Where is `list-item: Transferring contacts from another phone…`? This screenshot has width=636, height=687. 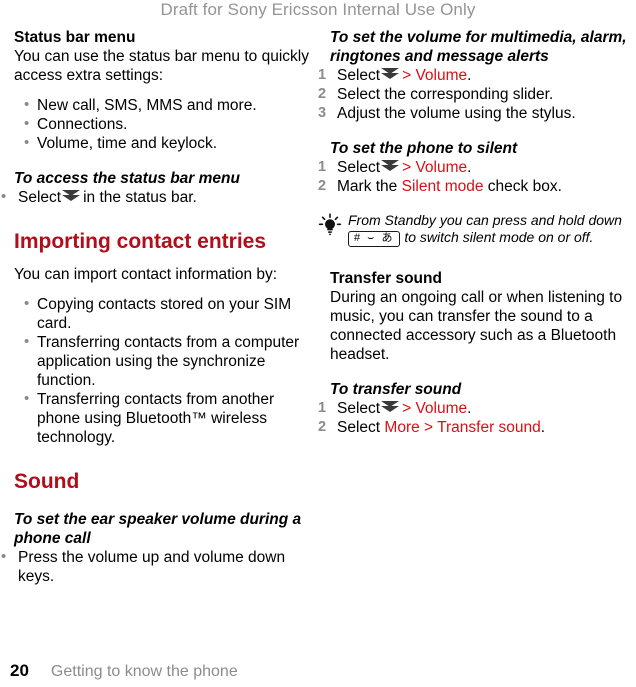
list-item: Transferring contacts from another phone… is located at coordinates (165, 418).